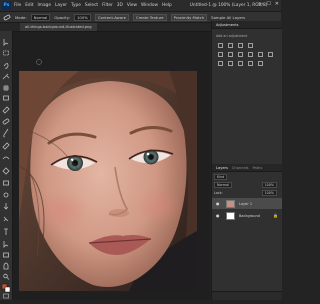 The width and height of the screenshot is (320, 304). Describe the element at coordinates (167, 5) in the screenshot. I see `menu-help: Help` at that location.